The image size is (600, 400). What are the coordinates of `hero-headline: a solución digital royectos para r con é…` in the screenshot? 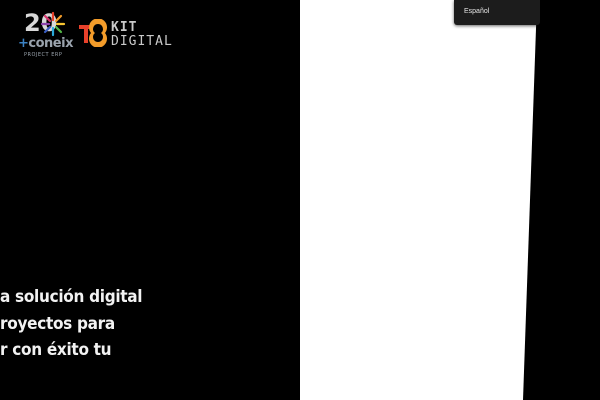 It's located at (150, 324).